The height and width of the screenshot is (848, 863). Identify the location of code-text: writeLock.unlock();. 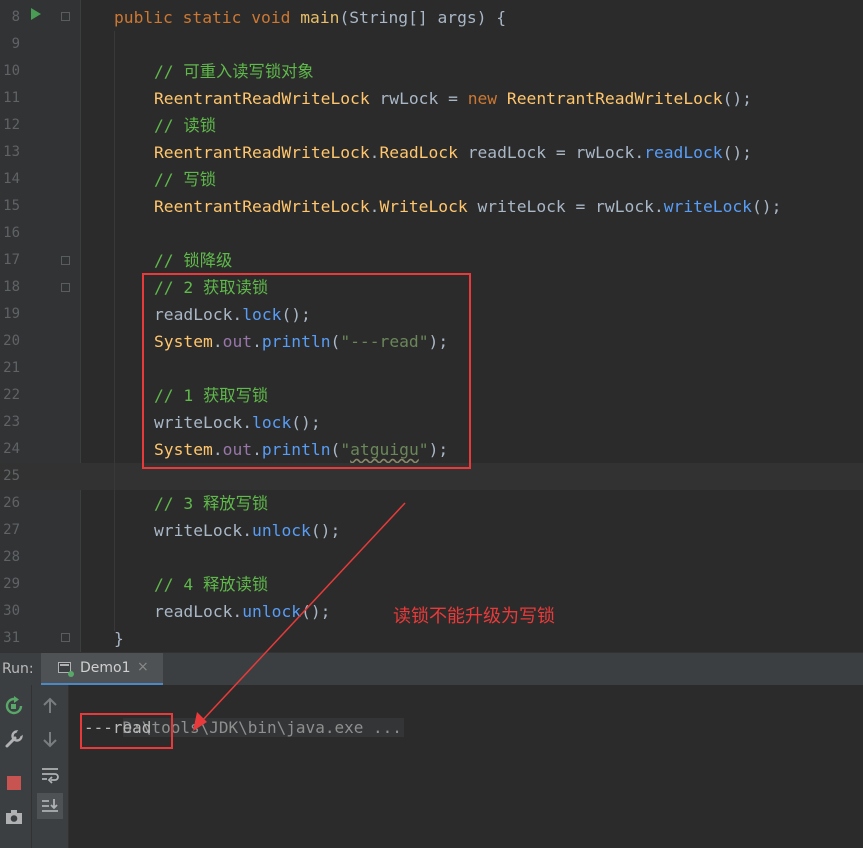
(247, 530).